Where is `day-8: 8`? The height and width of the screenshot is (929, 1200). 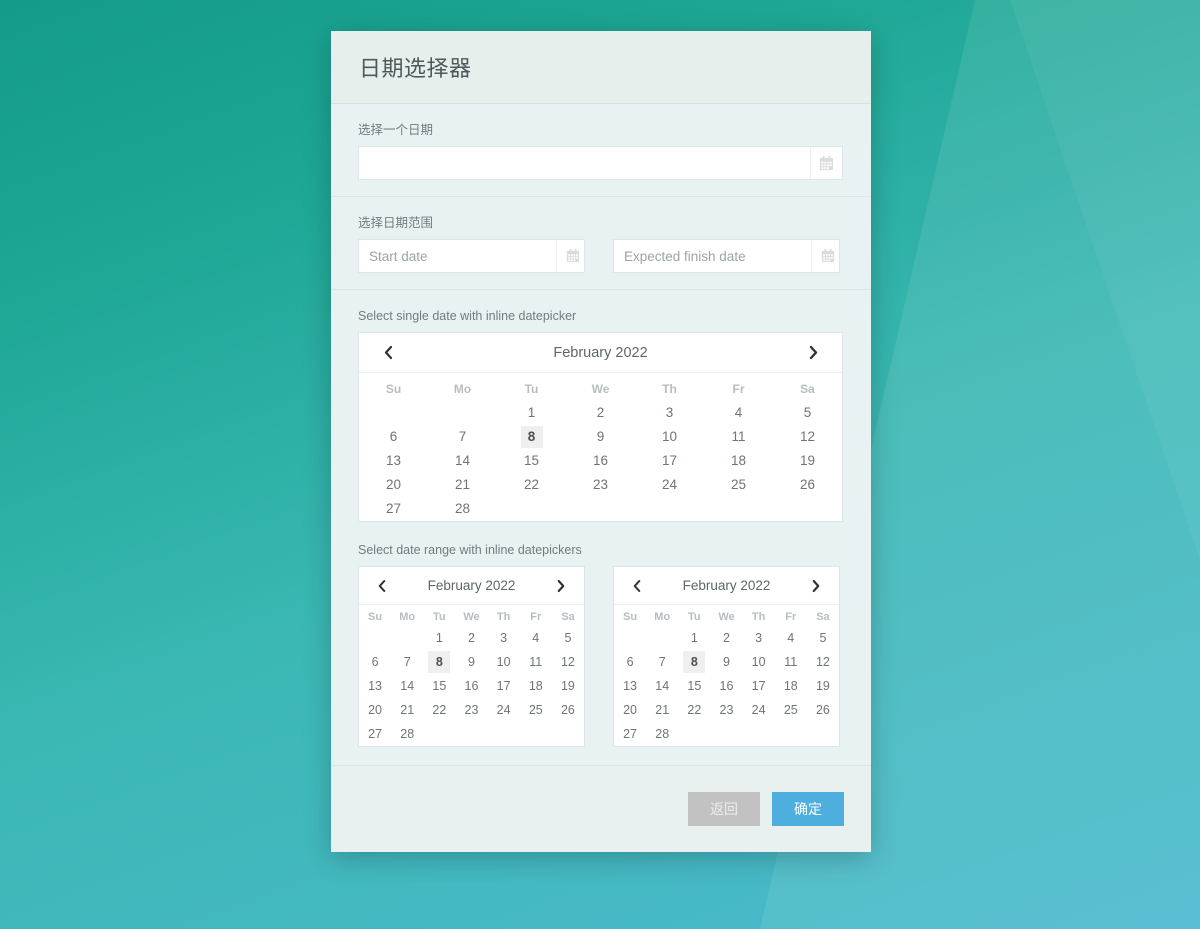
day-8: 8 is located at coordinates (531, 437).